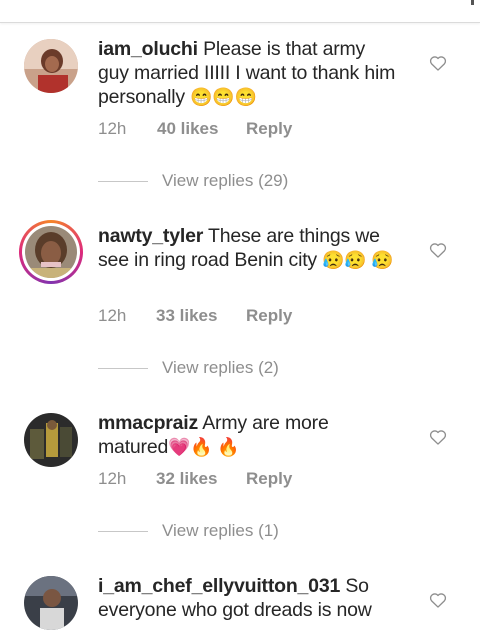  I want to click on like-count: 40 likes, so click(187, 129).